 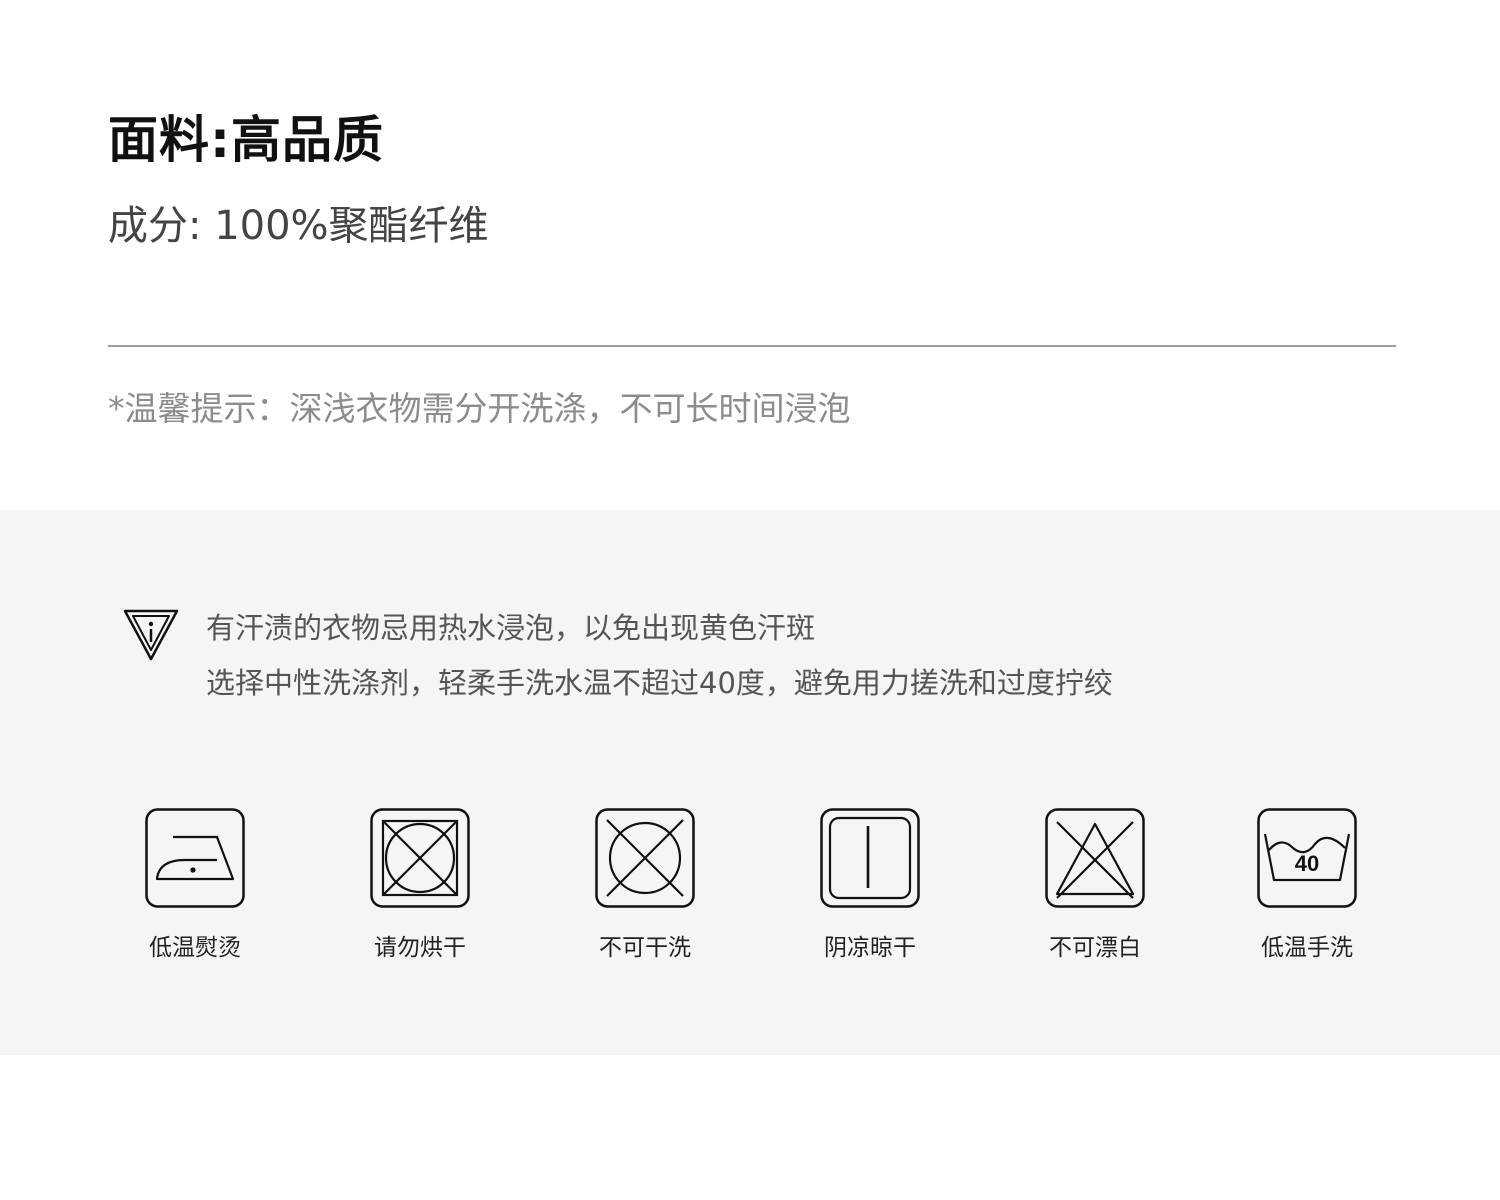 What do you see at coordinates (645, 858) in the screenshot?
I see `no-dry-clean-icon` at bounding box center [645, 858].